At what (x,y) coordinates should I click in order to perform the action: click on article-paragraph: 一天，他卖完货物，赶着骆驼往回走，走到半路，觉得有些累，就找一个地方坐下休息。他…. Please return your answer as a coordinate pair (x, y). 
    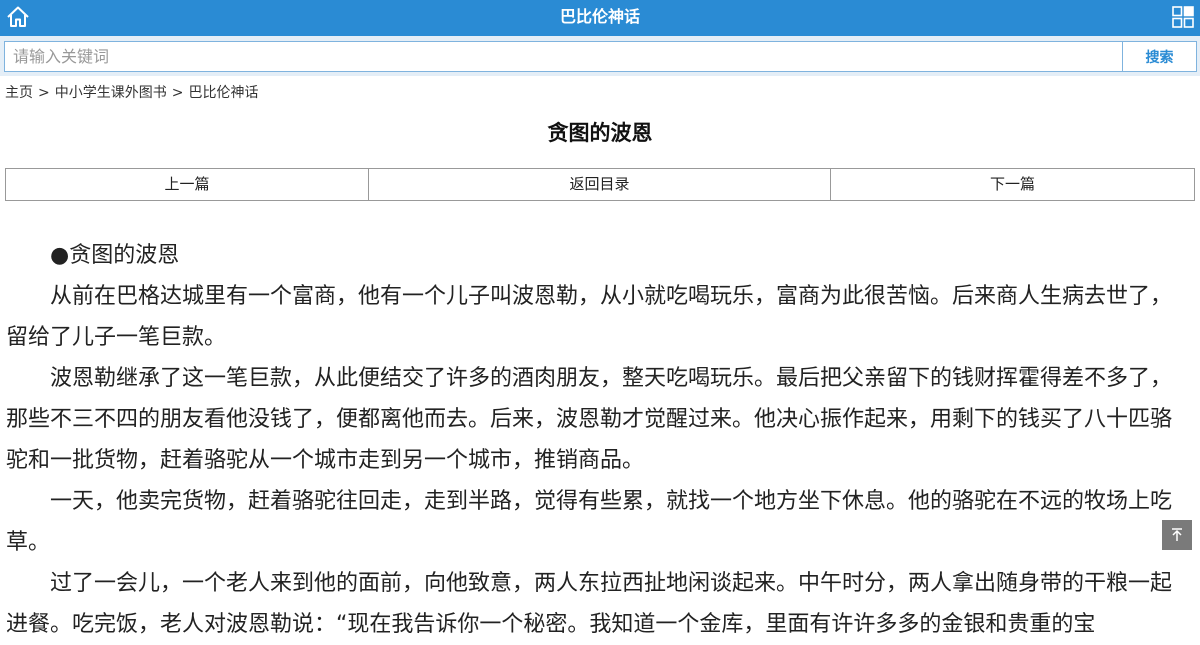
    Looking at the image, I should click on (589, 522).